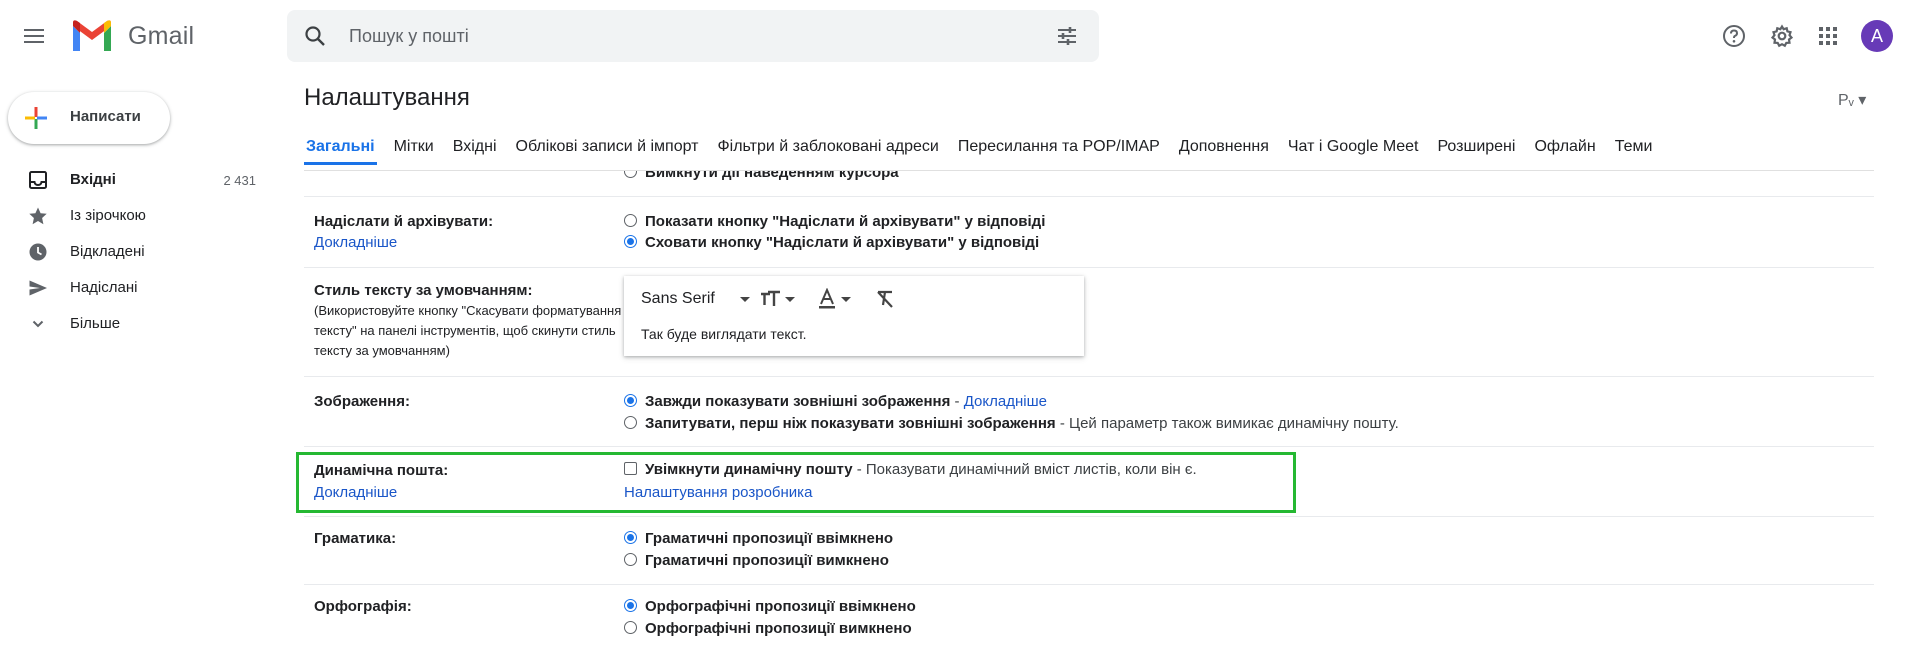  Describe the element at coordinates (761, 176) in the screenshot. I see `hover-actions-option: Вимкнути дії наведенням курсора` at that location.